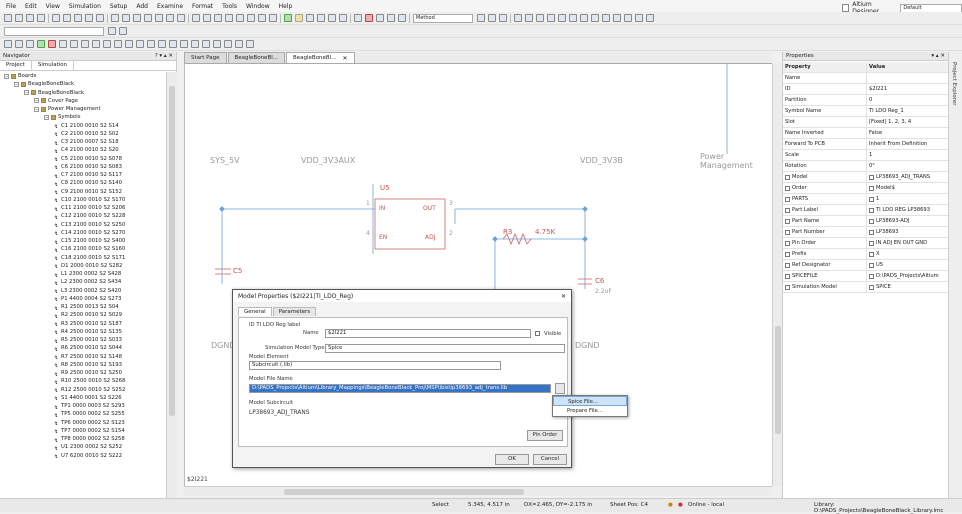  I want to click on name-field: $2I221, so click(428, 333).